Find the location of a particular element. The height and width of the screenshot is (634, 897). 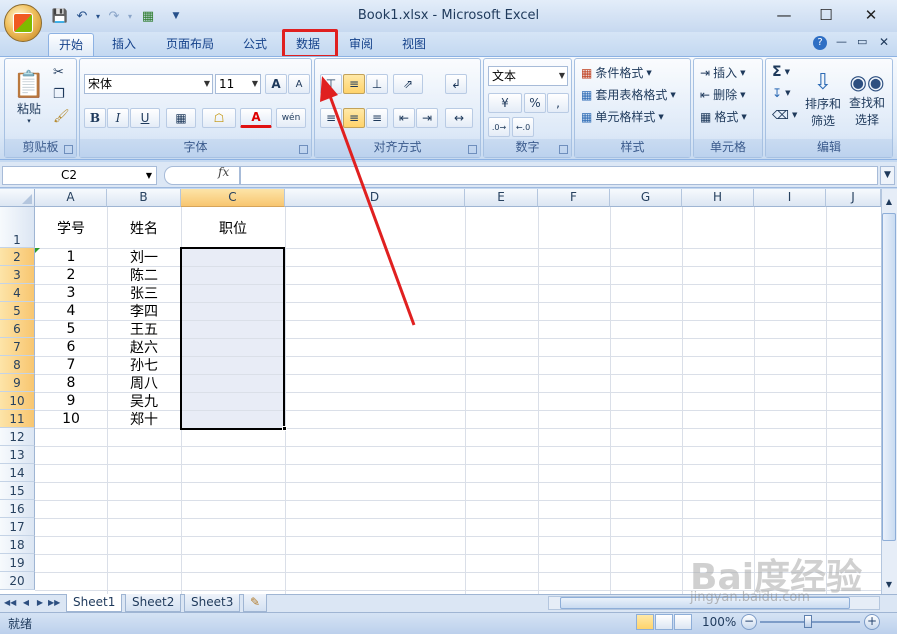

delete-cells-button: ⇤ 删除 ▼ is located at coordinates (722, 94).